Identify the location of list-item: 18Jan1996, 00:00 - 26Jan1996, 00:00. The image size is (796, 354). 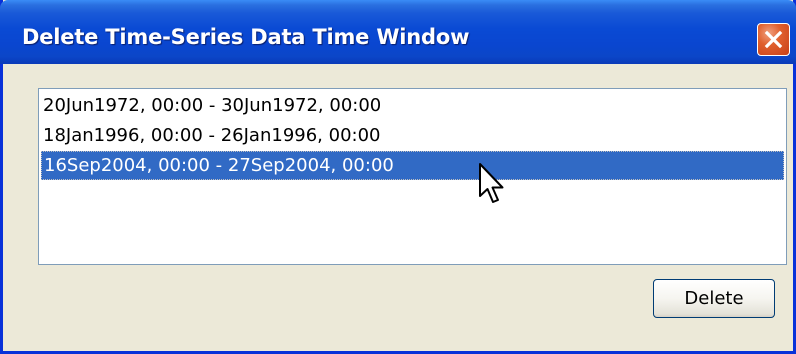
(412, 135).